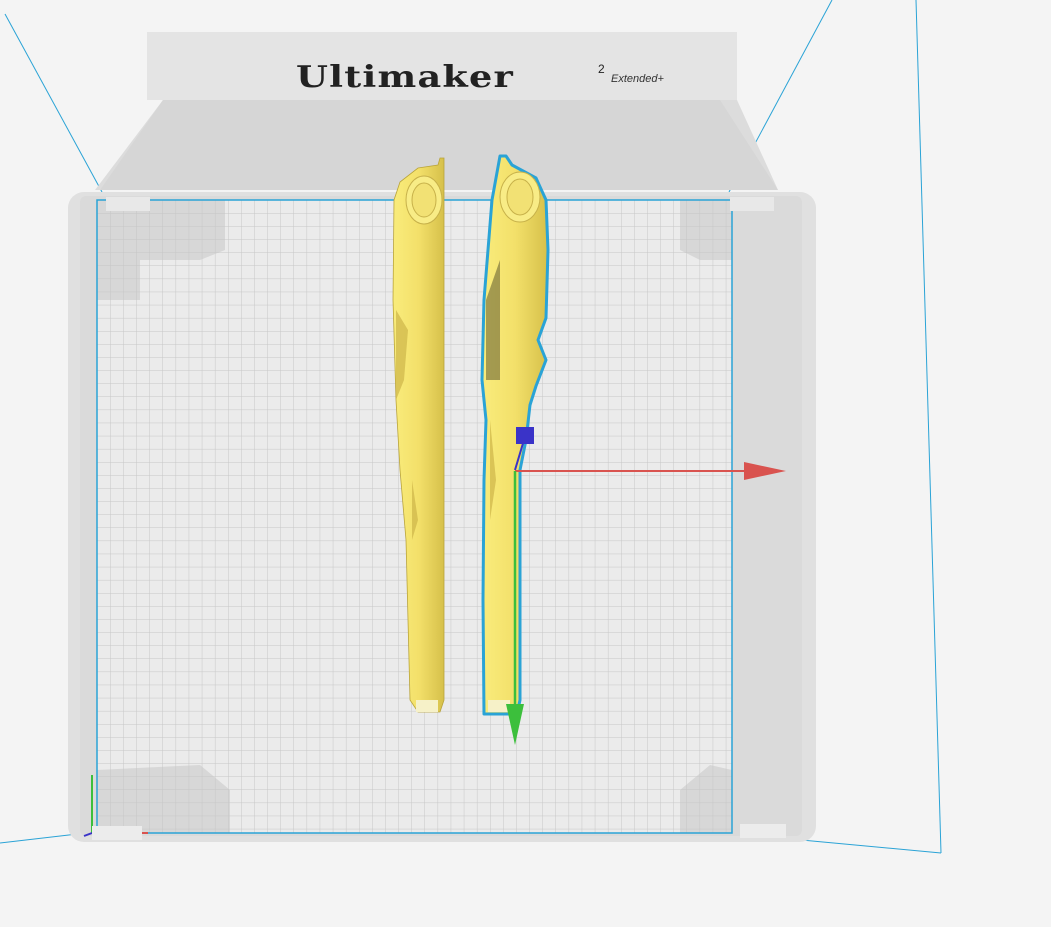  I want to click on printer-model-number: 2, so click(601, 69).